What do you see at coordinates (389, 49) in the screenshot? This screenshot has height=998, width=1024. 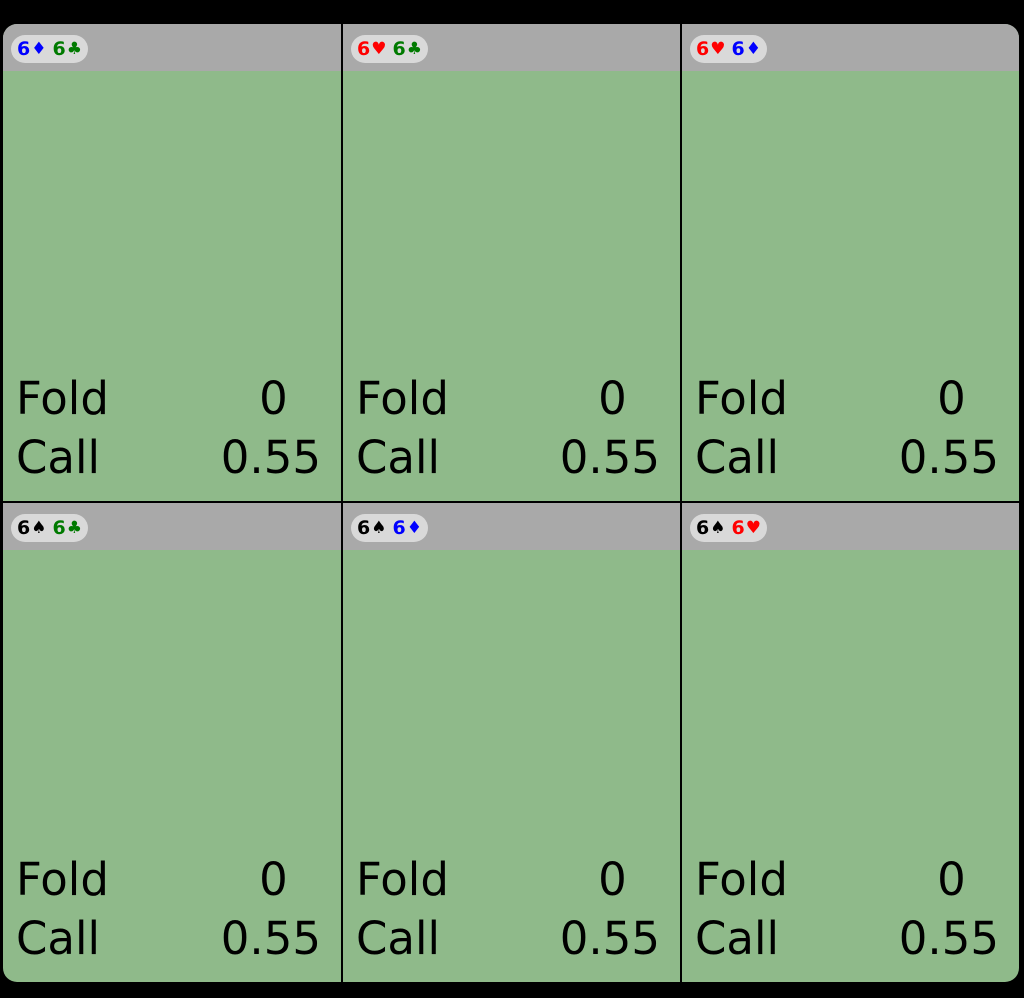 I see `combo-label: 6 ♥ 6 ♣` at bounding box center [389, 49].